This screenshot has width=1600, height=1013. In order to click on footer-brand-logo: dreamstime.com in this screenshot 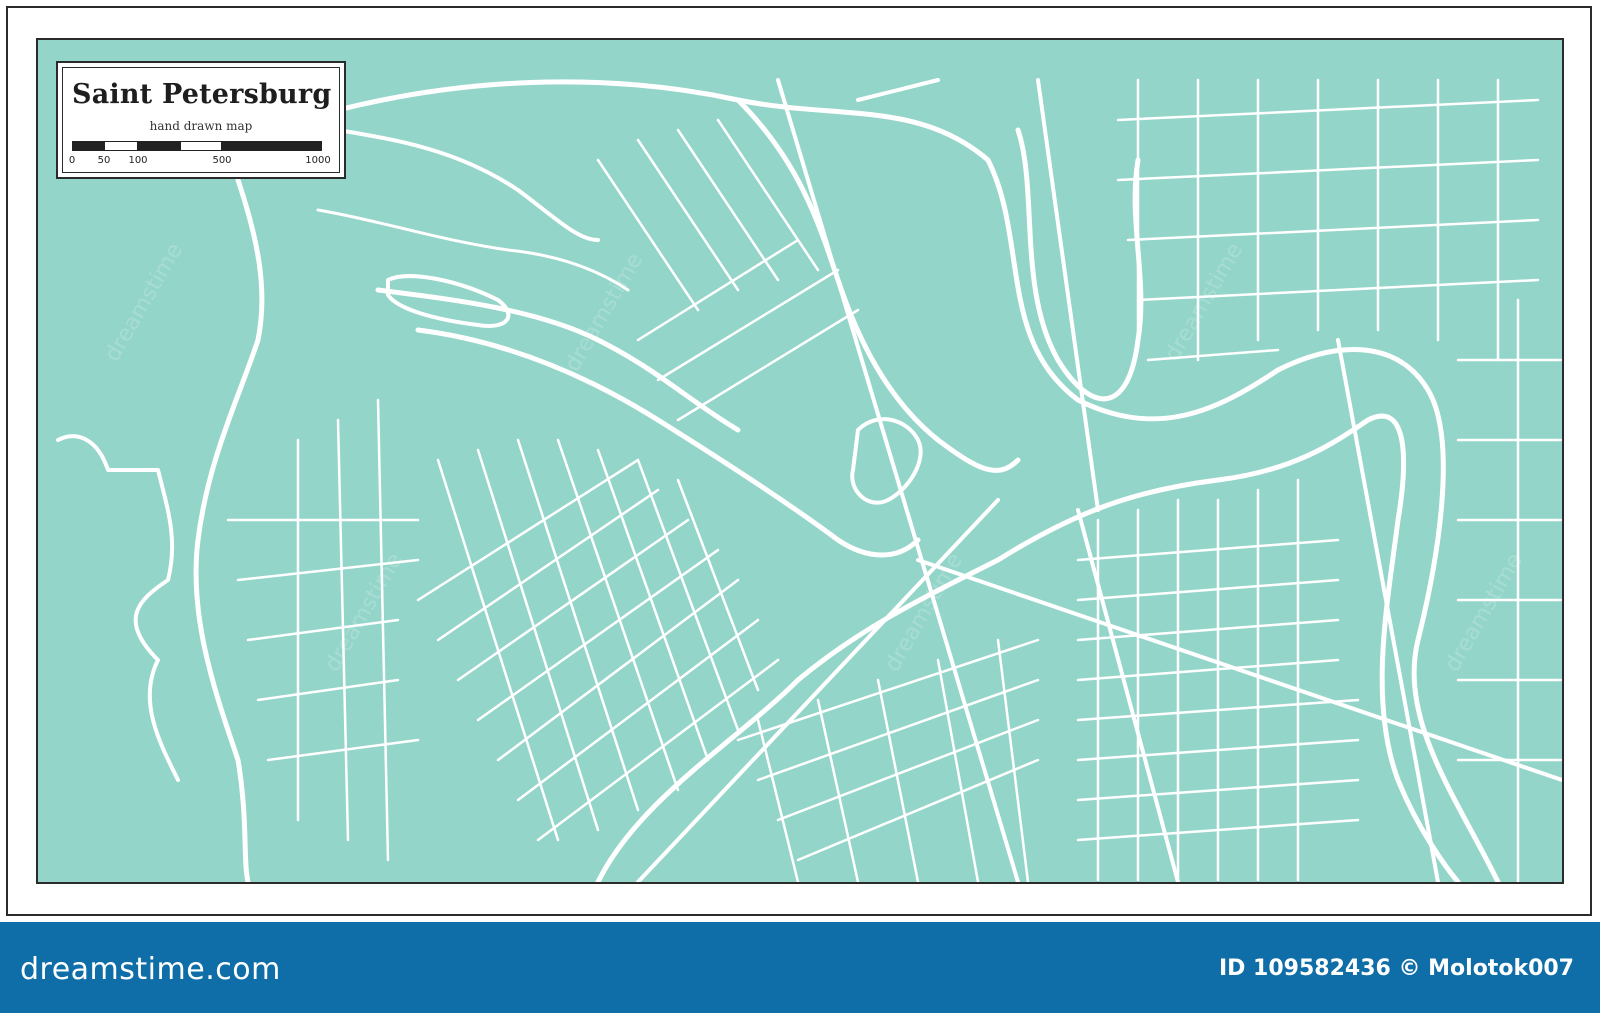, I will do `click(150, 969)`.